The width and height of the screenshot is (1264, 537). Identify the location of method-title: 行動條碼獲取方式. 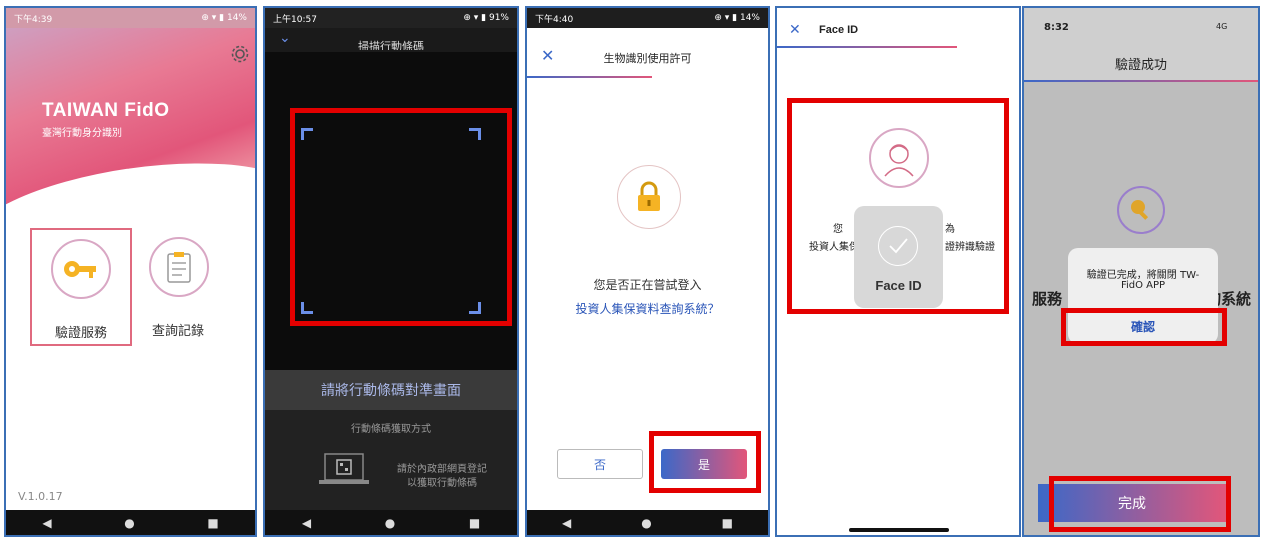
(391, 429).